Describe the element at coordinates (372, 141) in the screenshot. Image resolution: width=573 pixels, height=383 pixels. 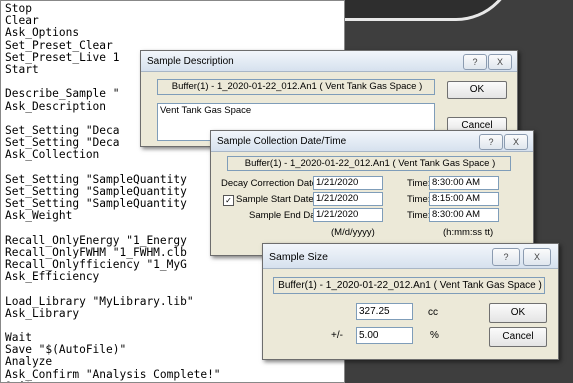
I see `title-bar: Sample Collection Date/Time ? X` at that location.